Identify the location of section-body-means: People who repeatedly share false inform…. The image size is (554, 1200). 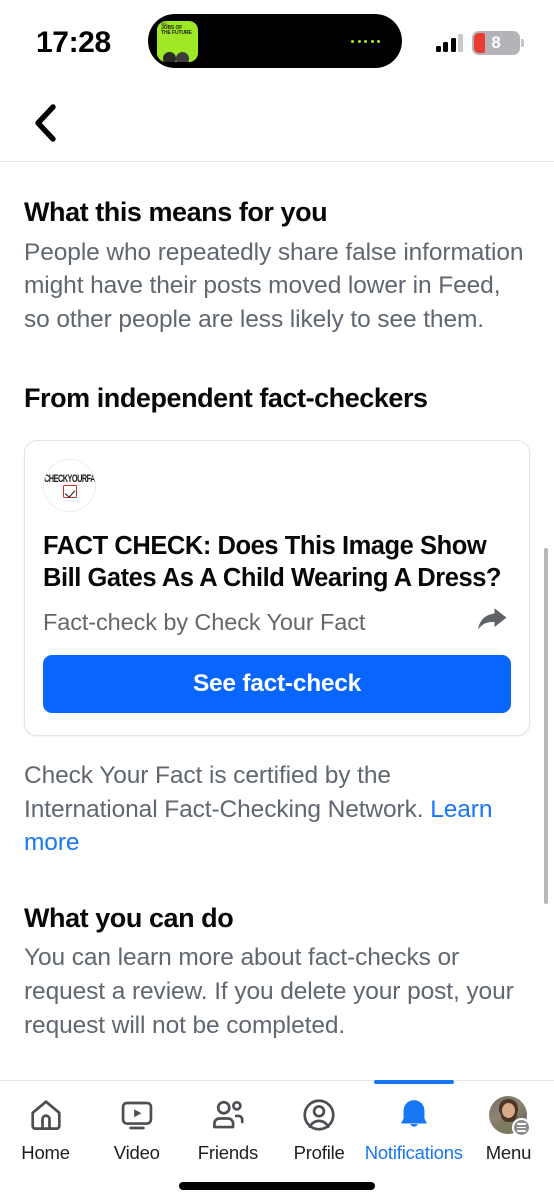
(274, 285).